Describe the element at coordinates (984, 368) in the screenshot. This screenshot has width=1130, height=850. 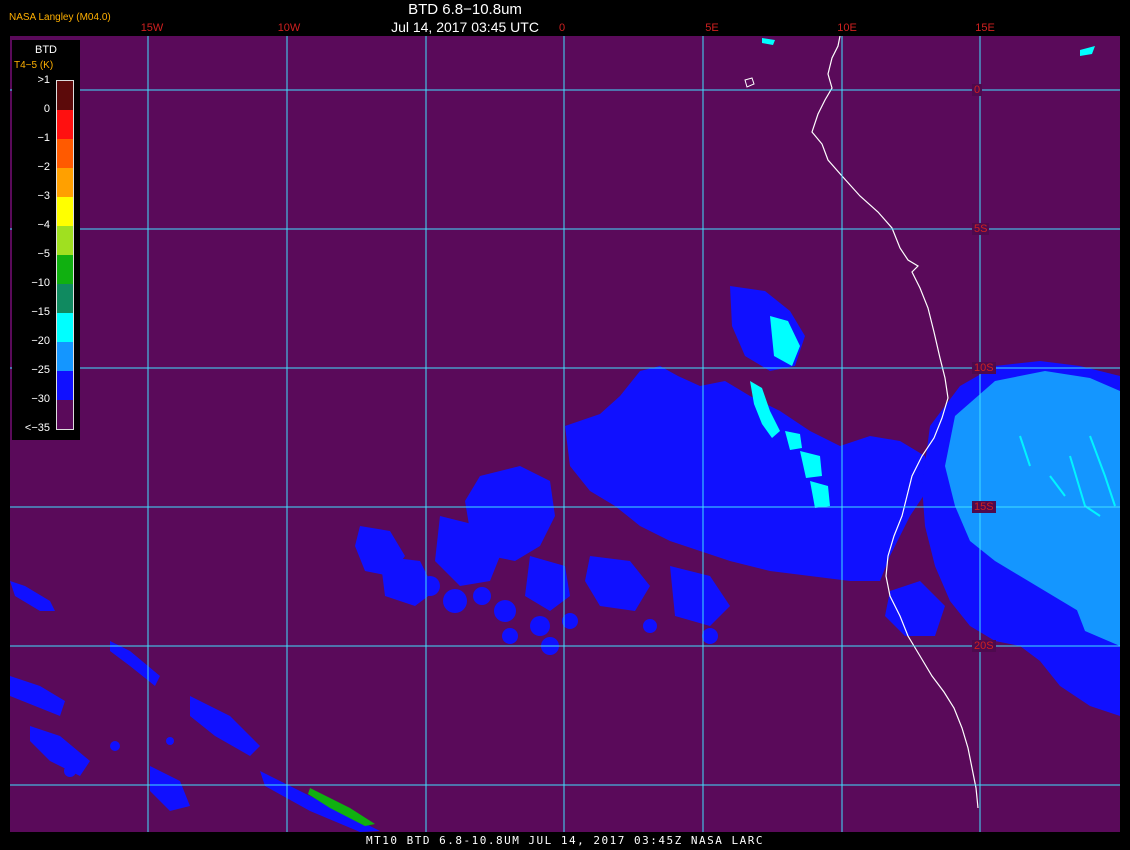
I see `lat-label-10s: 10S` at that location.